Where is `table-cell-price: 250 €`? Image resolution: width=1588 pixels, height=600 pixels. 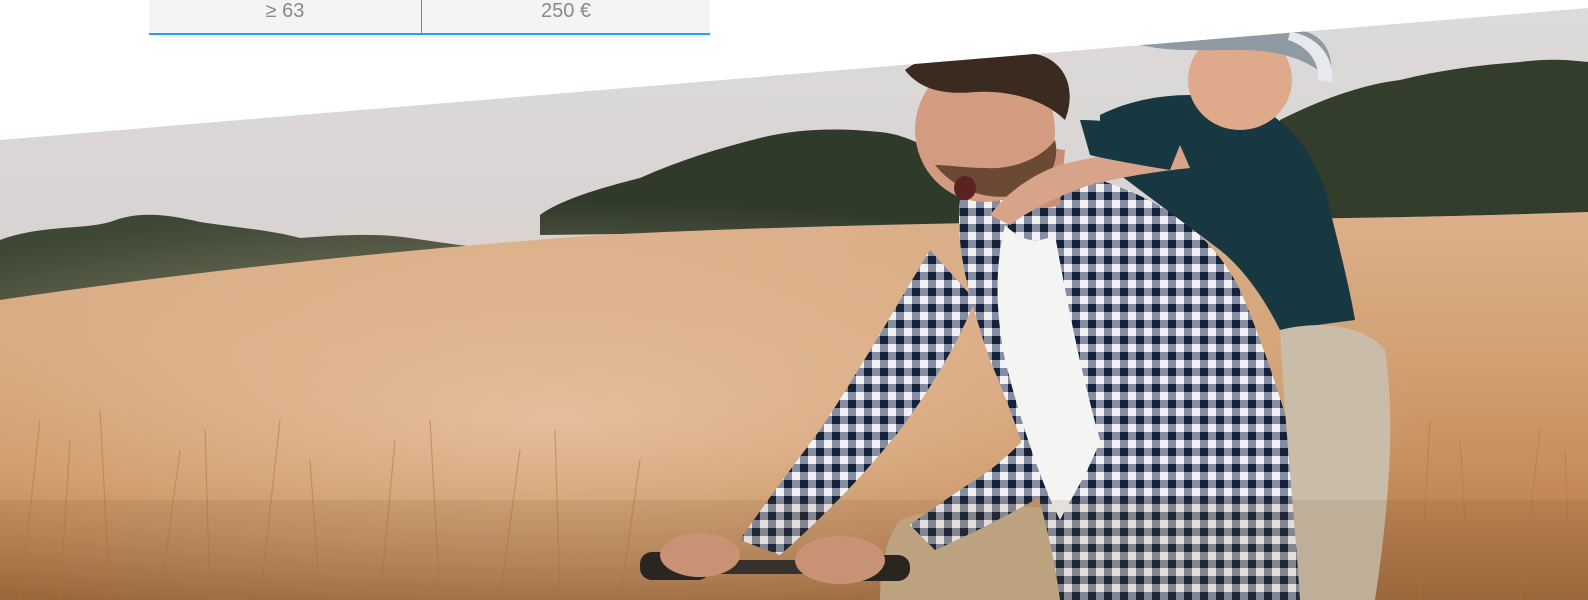 table-cell-price: 250 € is located at coordinates (566, 11).